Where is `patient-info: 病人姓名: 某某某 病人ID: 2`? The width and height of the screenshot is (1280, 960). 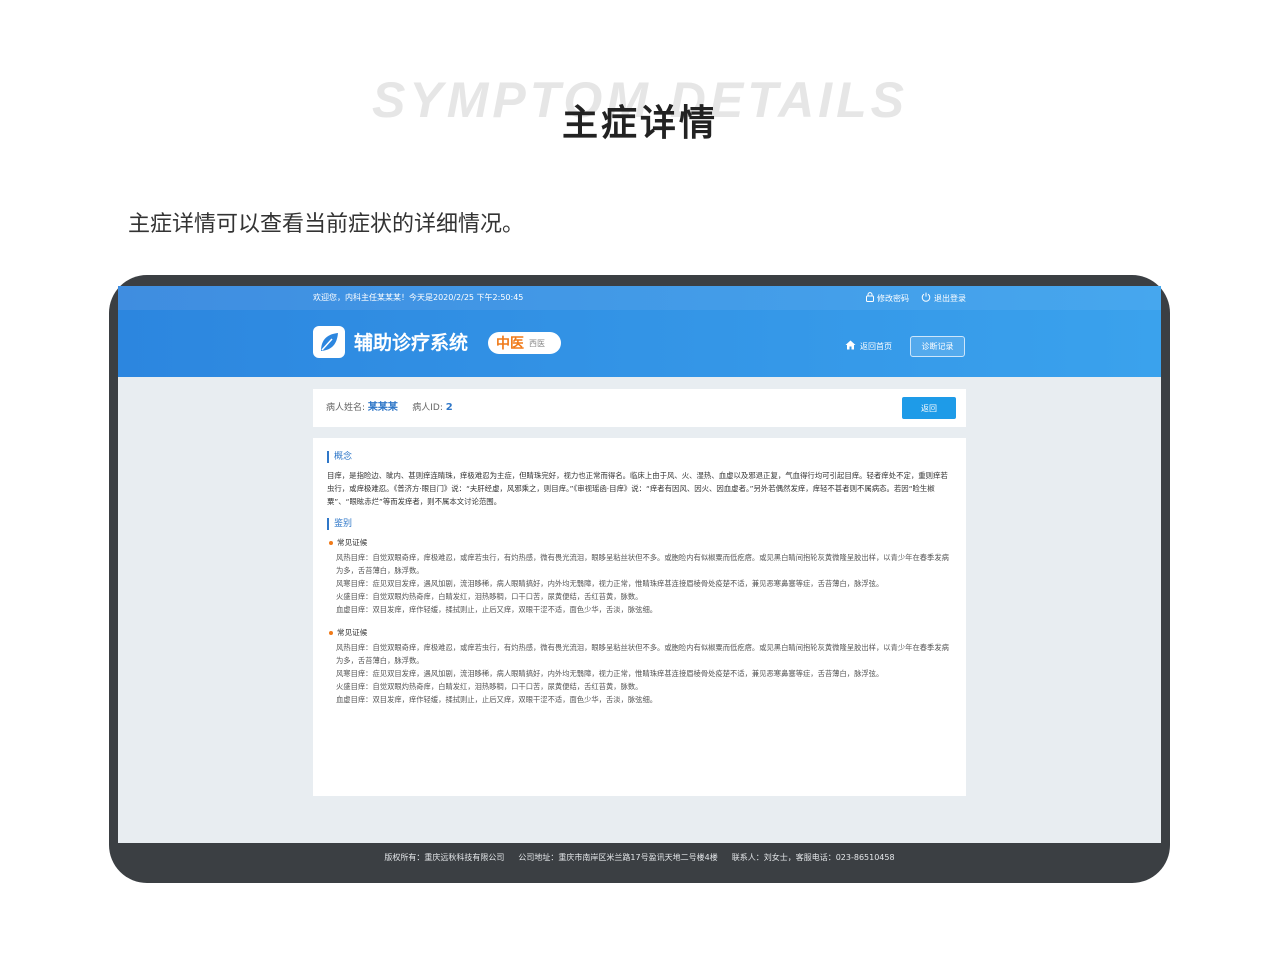
patient-info: 病人姓名: 某某某 病人ID: 2 is located at coordinates (389, 408).